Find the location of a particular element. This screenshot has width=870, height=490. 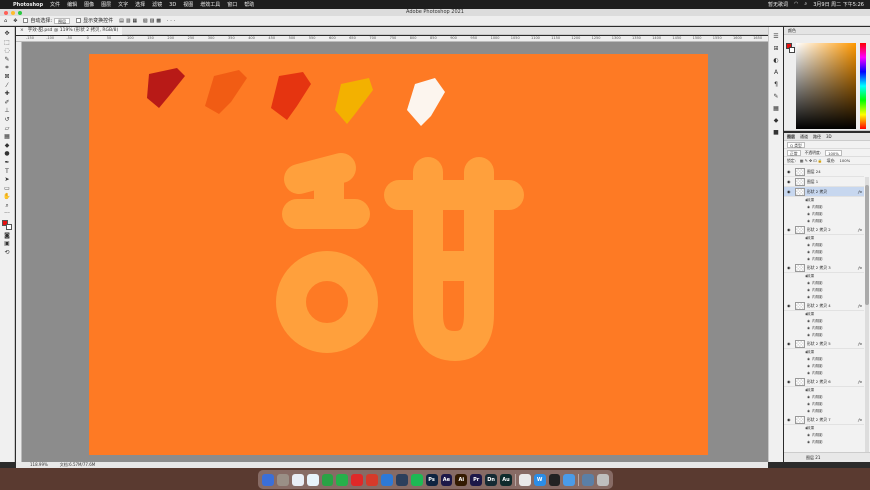

layer-row: ◉ 图层 24 is located at coordinates (824, 172).